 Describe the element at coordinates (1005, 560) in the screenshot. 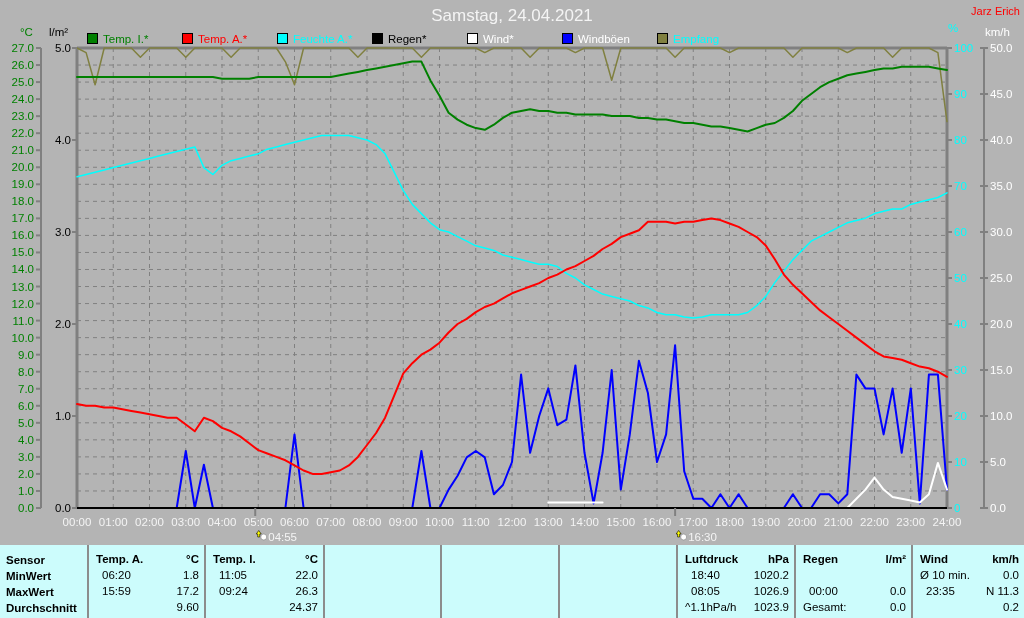

I see `unit-label: km/h` at that location.